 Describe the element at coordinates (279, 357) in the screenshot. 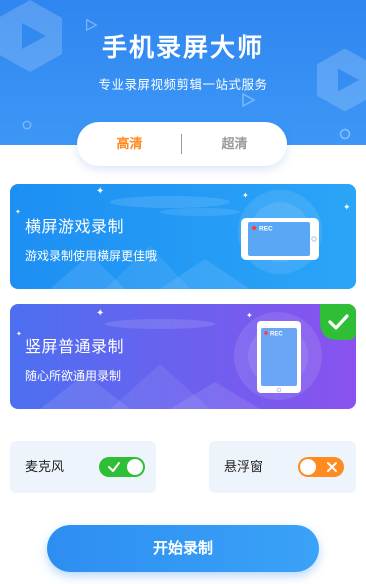

I see `portrait-phone-icon: REC` at that location.